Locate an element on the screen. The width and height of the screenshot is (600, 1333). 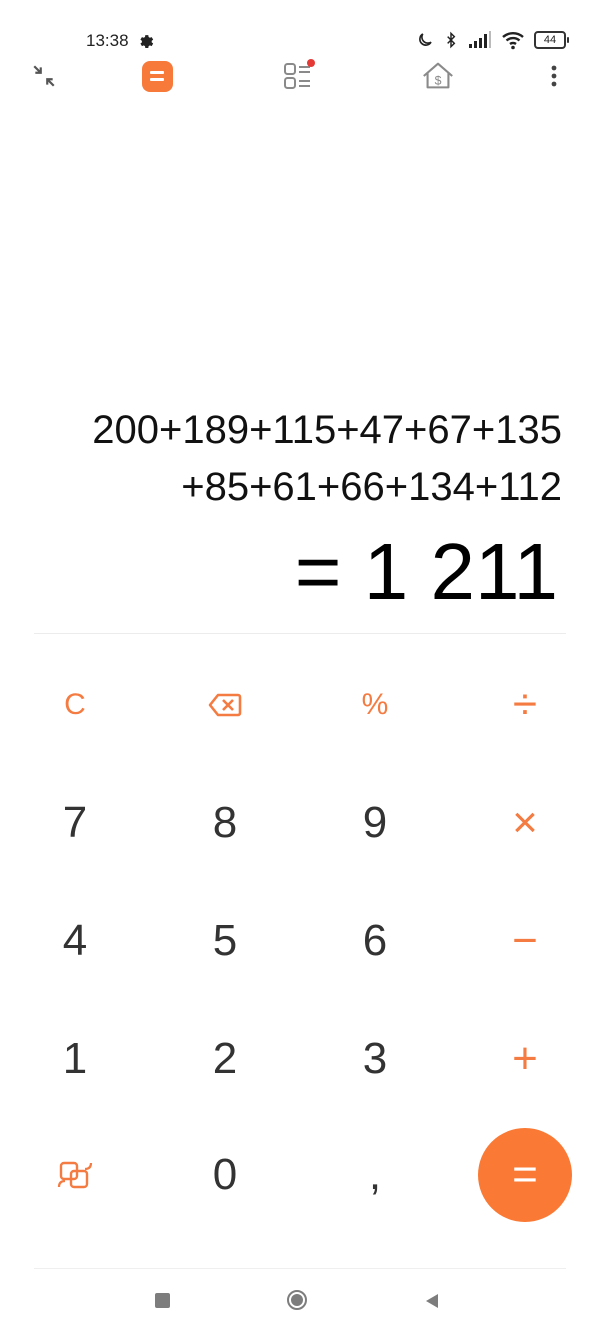
more-options-icon is located at coordinates (554, 76).